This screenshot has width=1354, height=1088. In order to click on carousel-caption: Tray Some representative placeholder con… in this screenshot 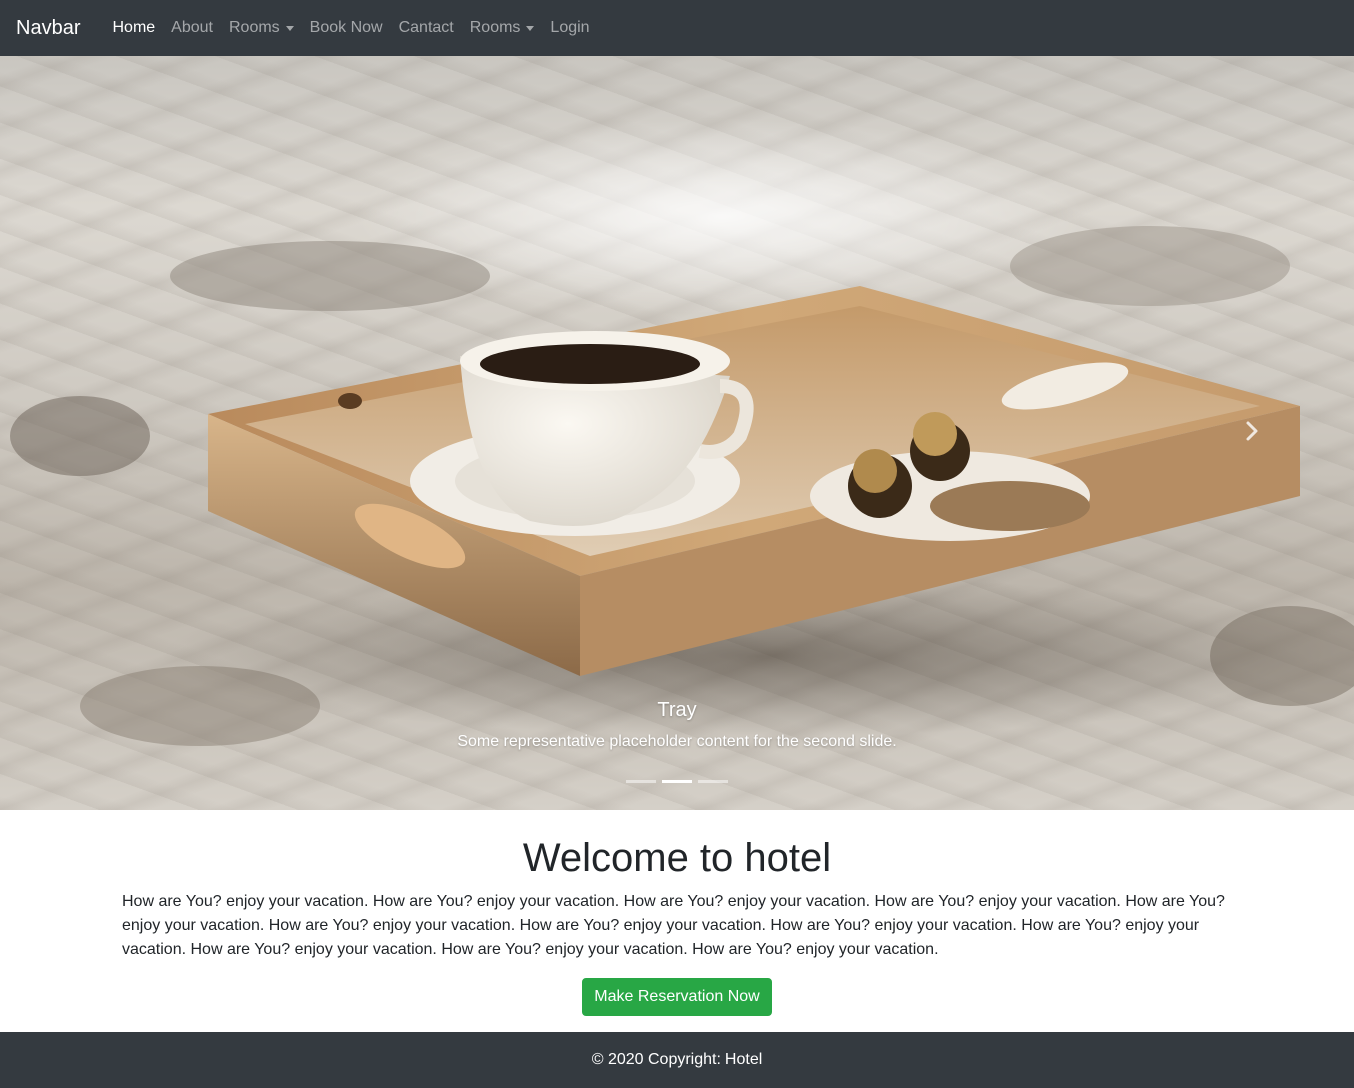, I will do `click(677, 725)`.